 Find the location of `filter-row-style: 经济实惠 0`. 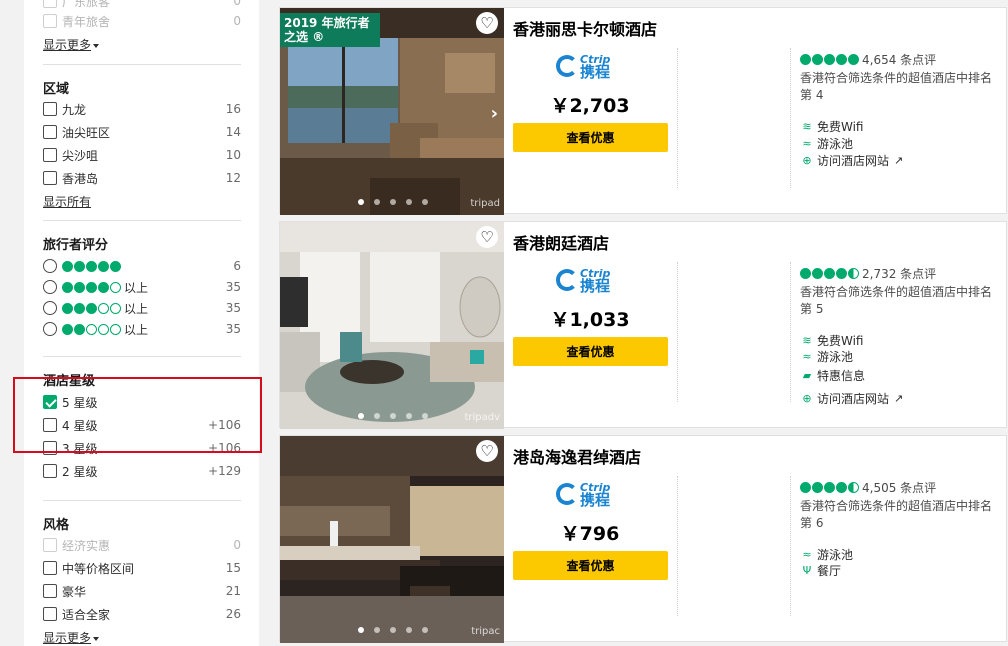

filter-row-style: 经济实惠 0 is located at coordinates (142, 545).